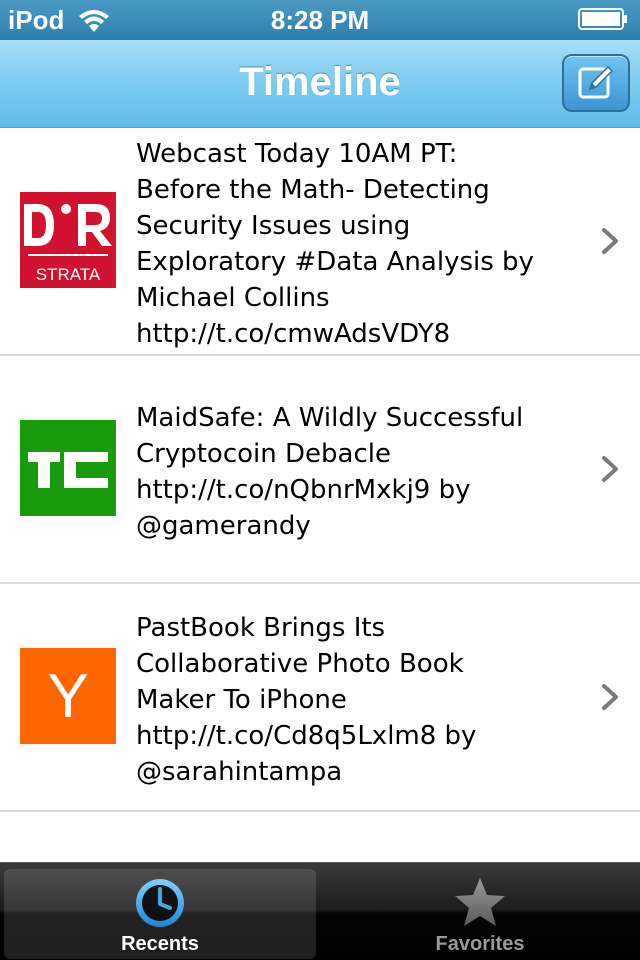  I want to click on ycombinator-logo: Y, so click(68, 696).